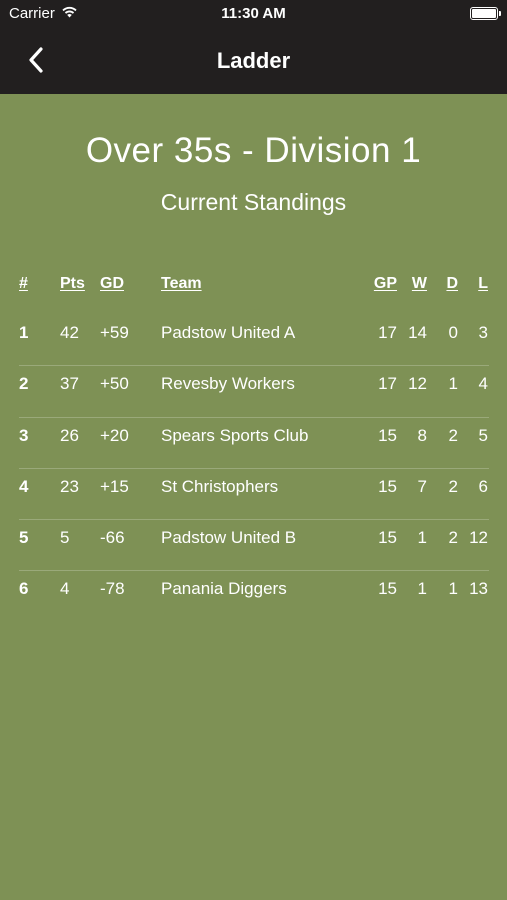 The width and height of the screenshot is (507, 900). I want to click on cell-wins: 14, so click(417, 332).